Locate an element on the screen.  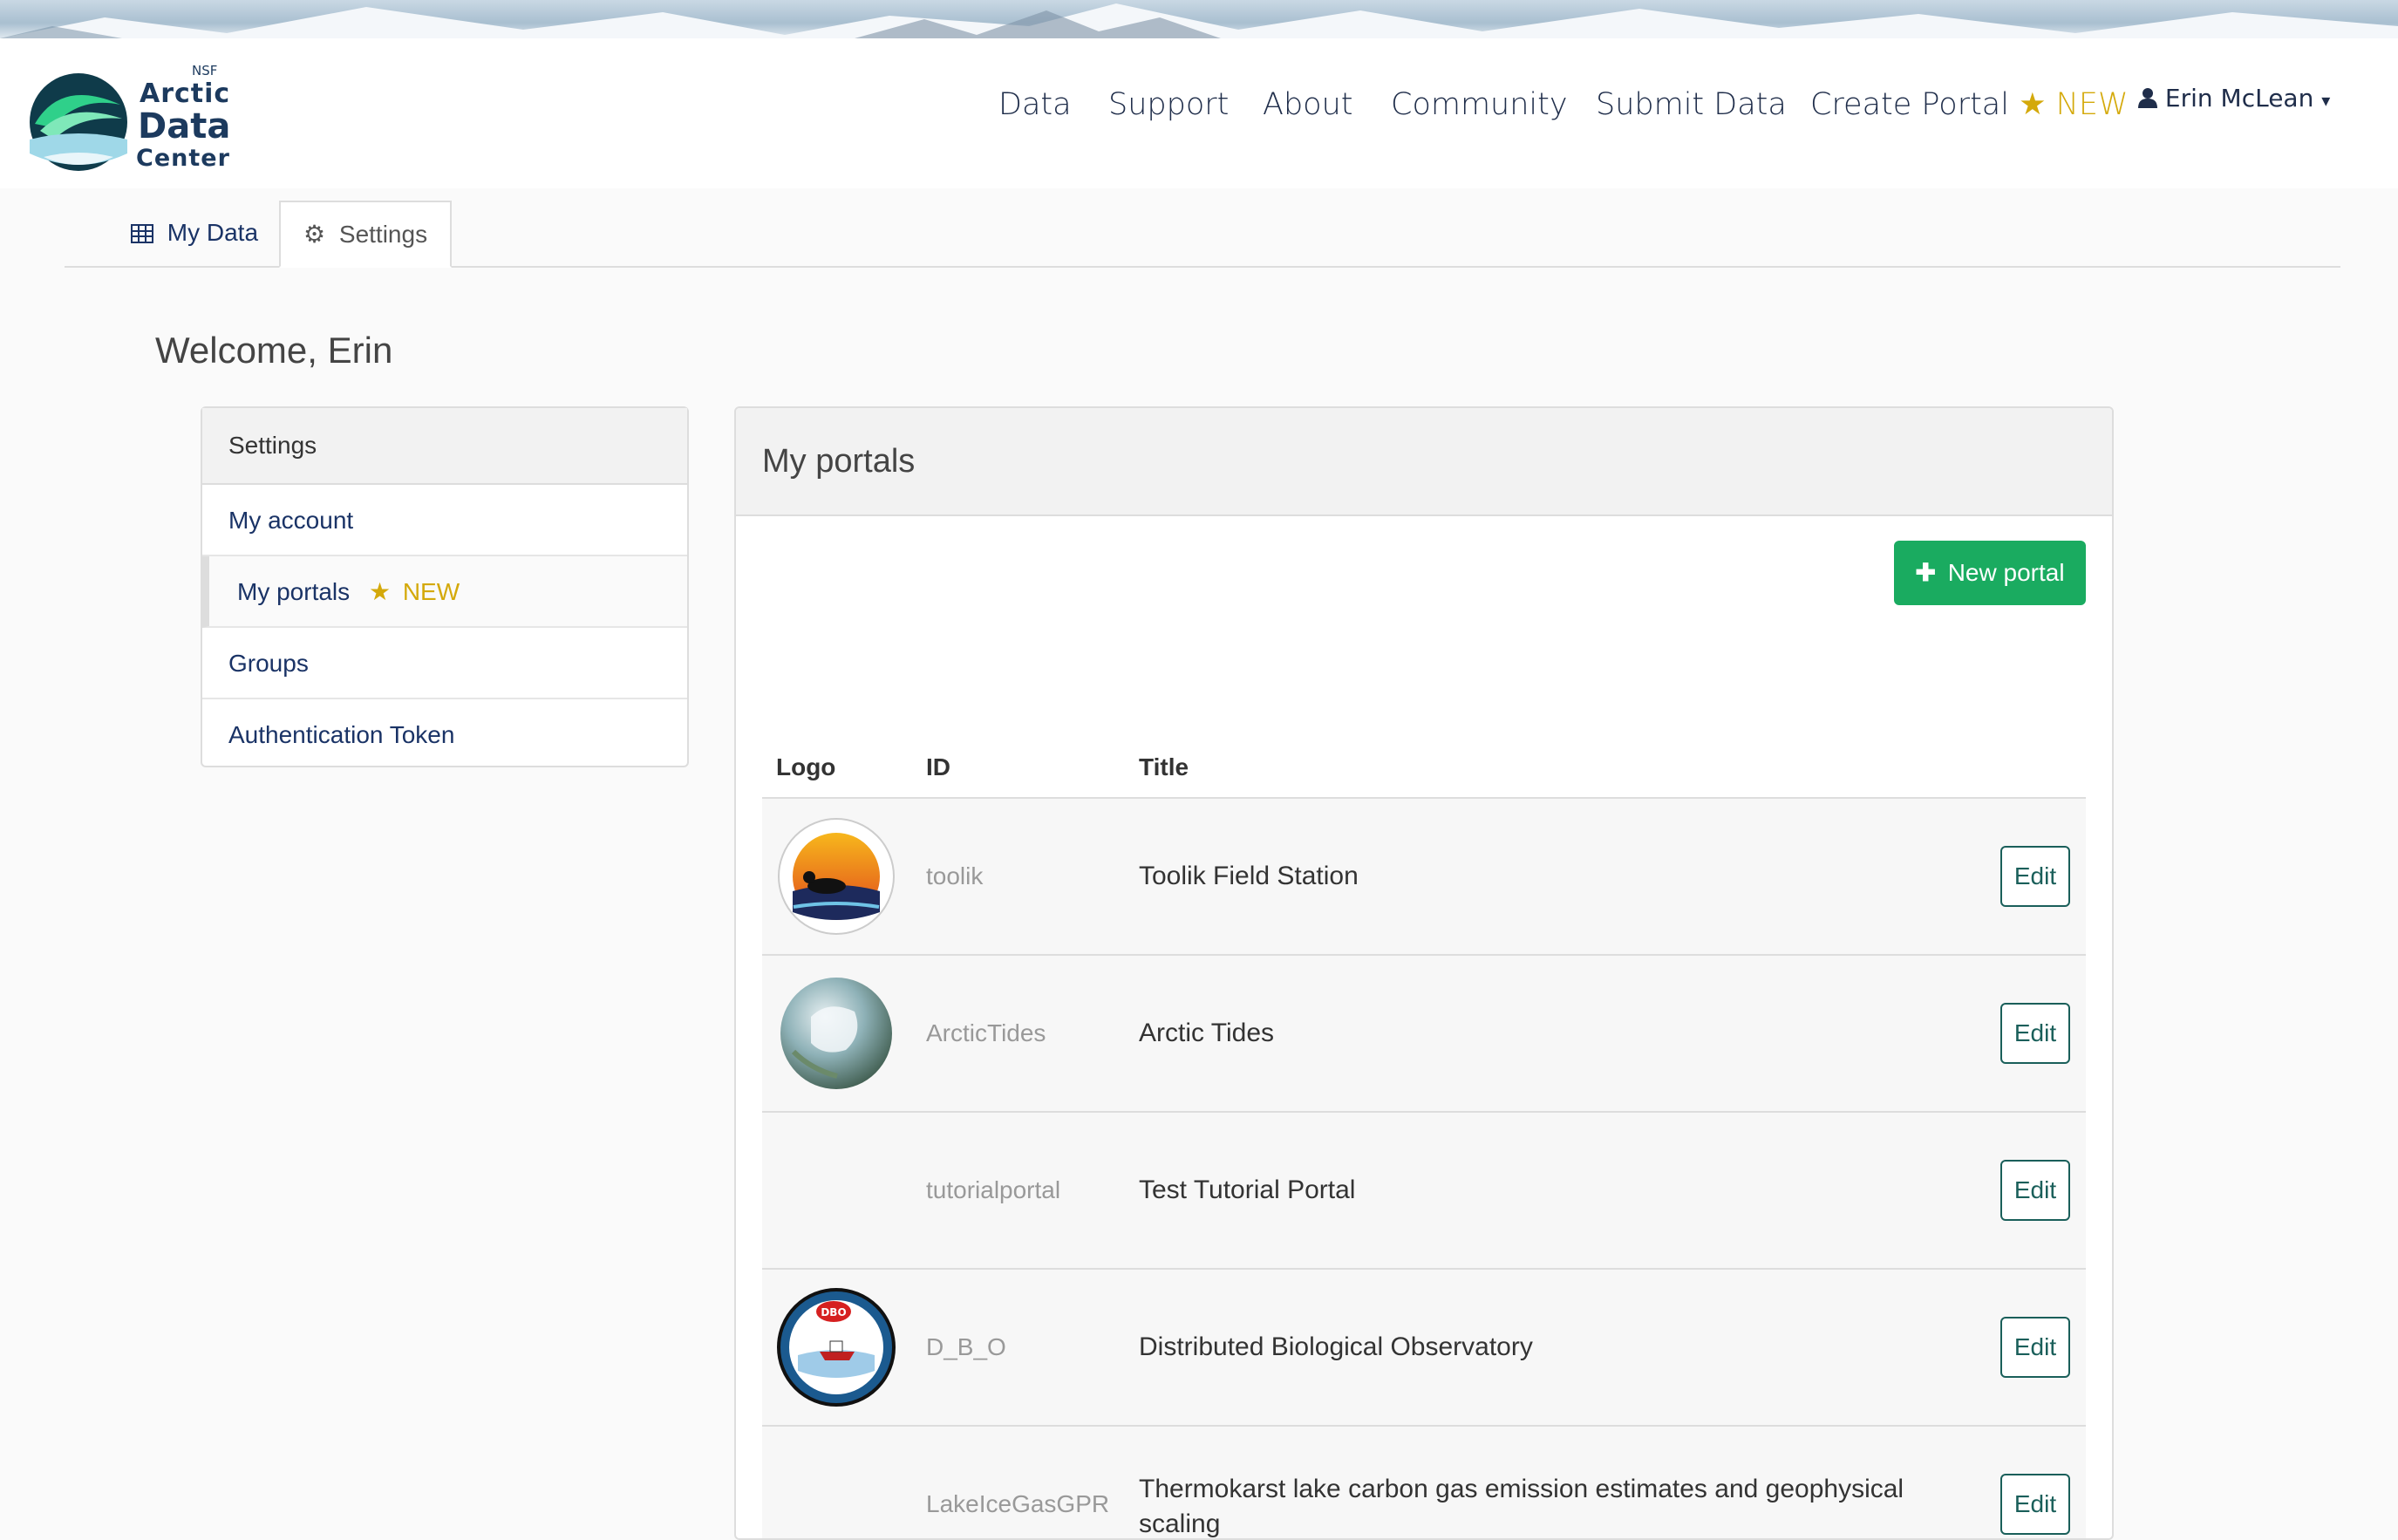
logo-word-arctic: Arctic is located at coordinates (185, 94).